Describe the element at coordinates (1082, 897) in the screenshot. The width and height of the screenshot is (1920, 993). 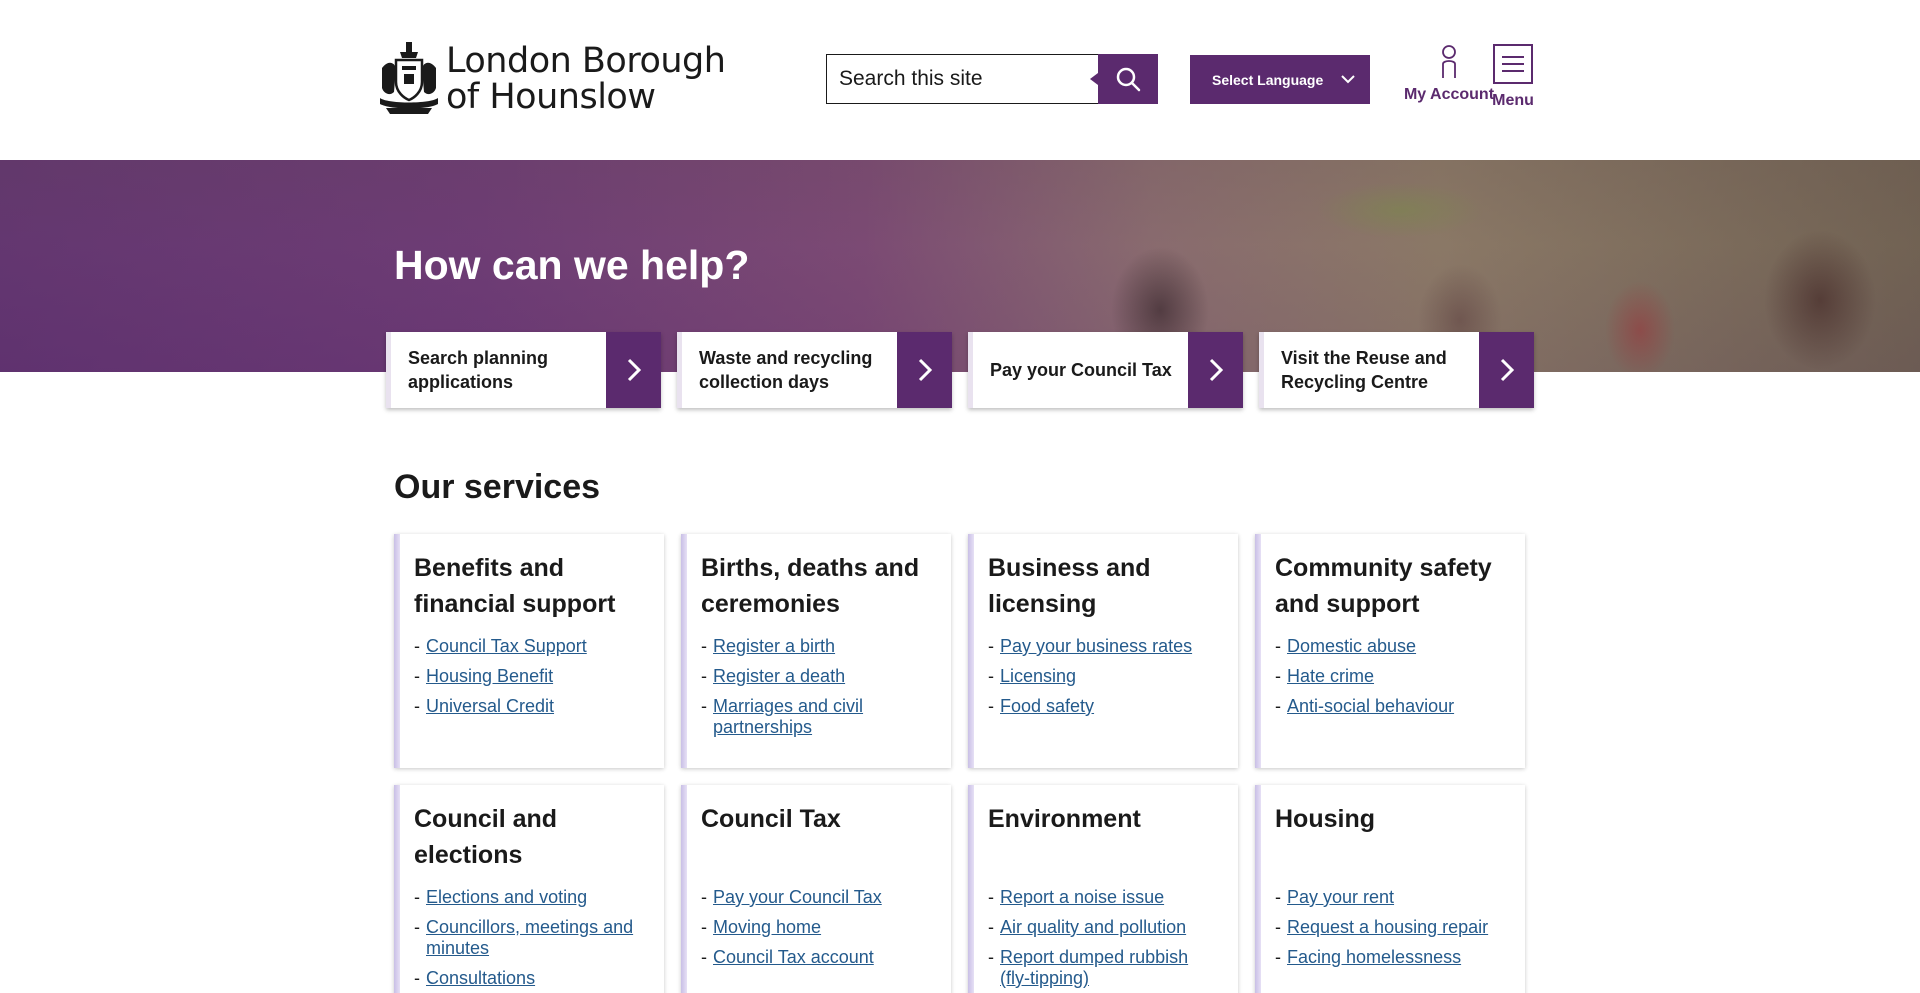
I see `service-link: Report a noise issue` at that location.